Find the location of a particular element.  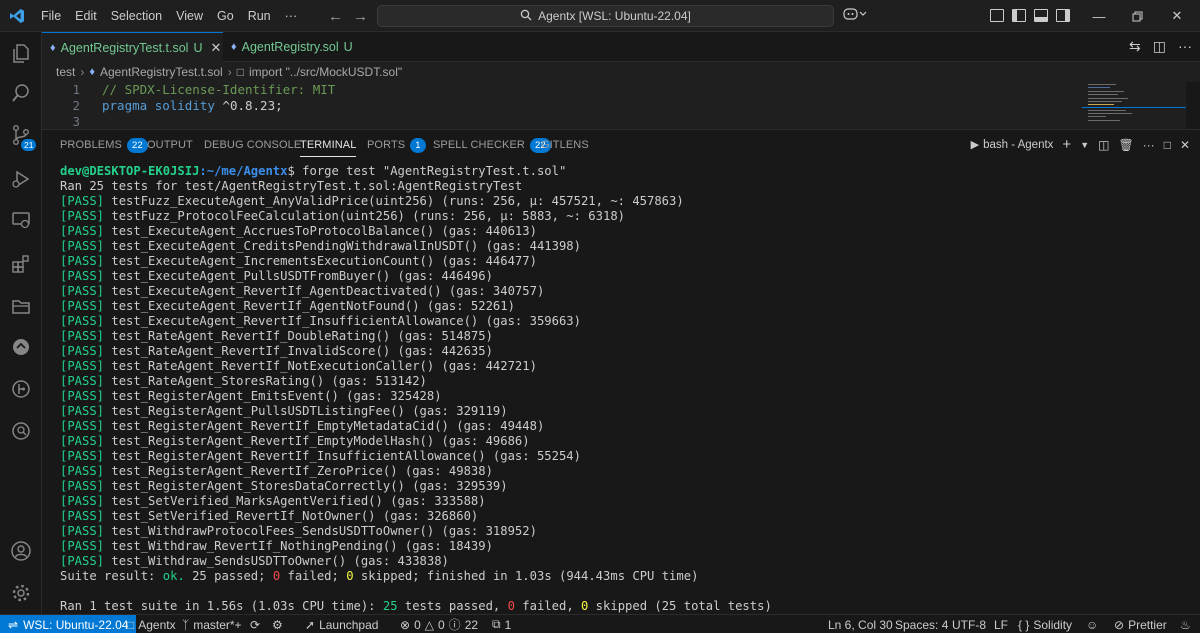

gitlens-inspect-icon is located at coordinates (21, 431).